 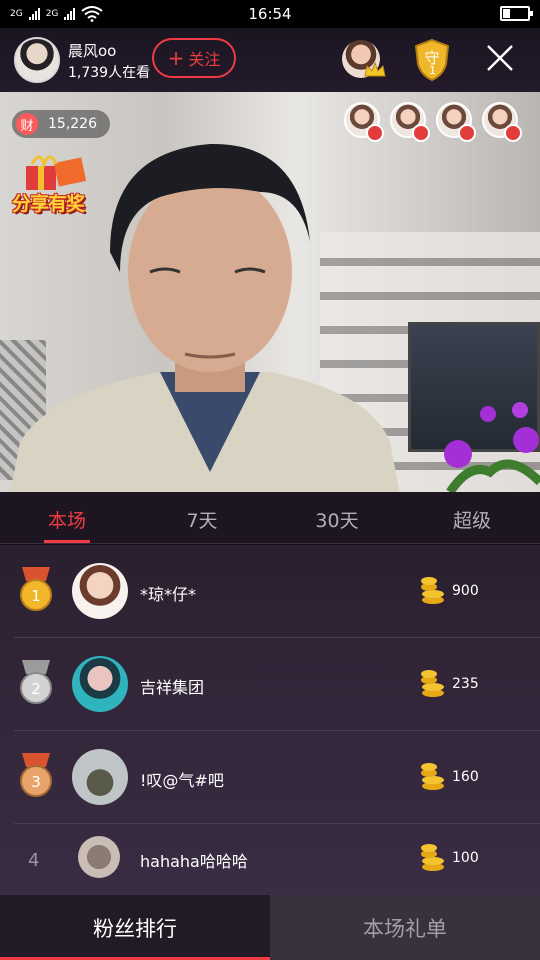 What do you see at coordinates (472, 519) in the screenshot?
I see `tab-super: 超级` at bounding box center [472, 519].